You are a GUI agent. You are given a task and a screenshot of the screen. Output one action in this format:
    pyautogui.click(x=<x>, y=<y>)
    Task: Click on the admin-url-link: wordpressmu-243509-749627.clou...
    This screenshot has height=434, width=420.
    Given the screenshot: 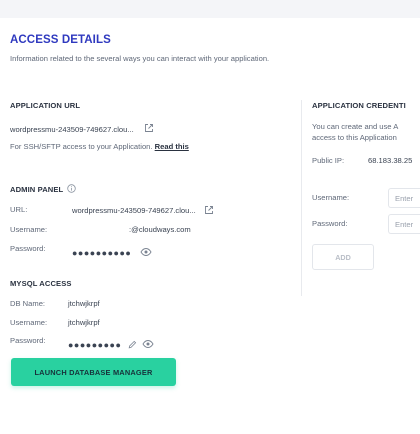 What is the action you would take?
    pyautogui.click(x=134, y=210)
    